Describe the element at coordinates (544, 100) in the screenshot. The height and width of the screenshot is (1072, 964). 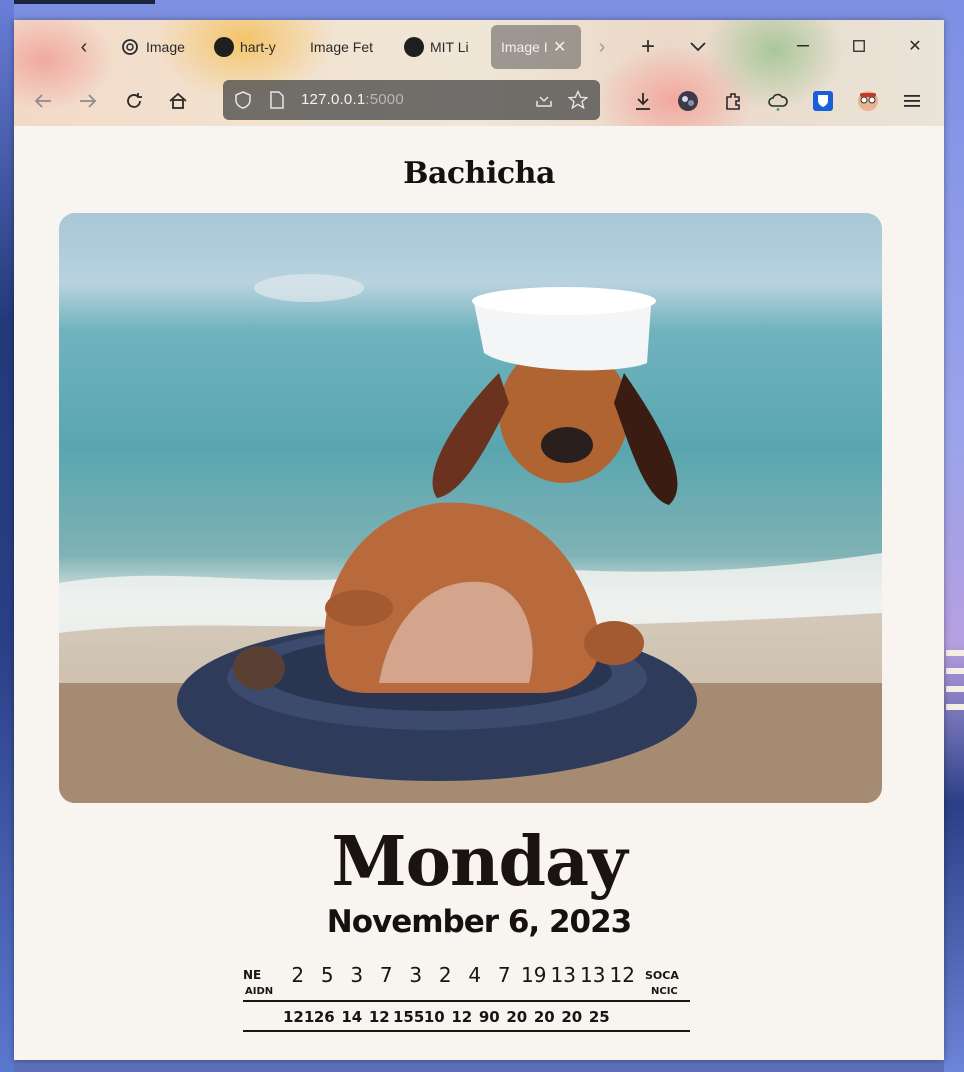
I see `save-to-pocket-icon` at that location.